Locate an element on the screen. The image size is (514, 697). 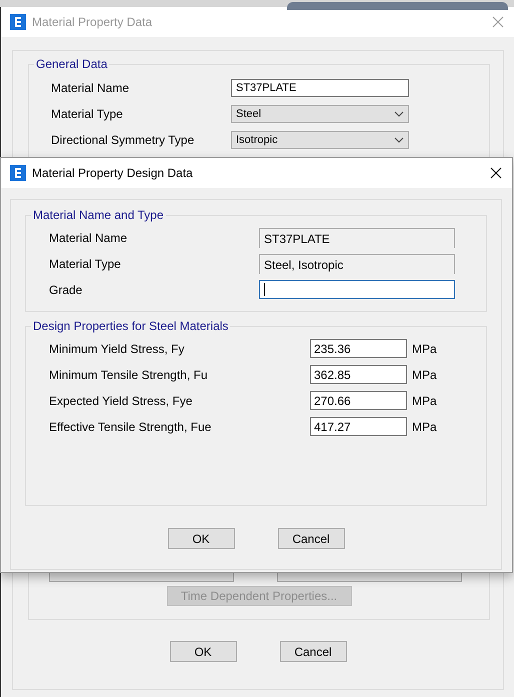
text-field: ST37PLATE is located at coordinates (320, 88).